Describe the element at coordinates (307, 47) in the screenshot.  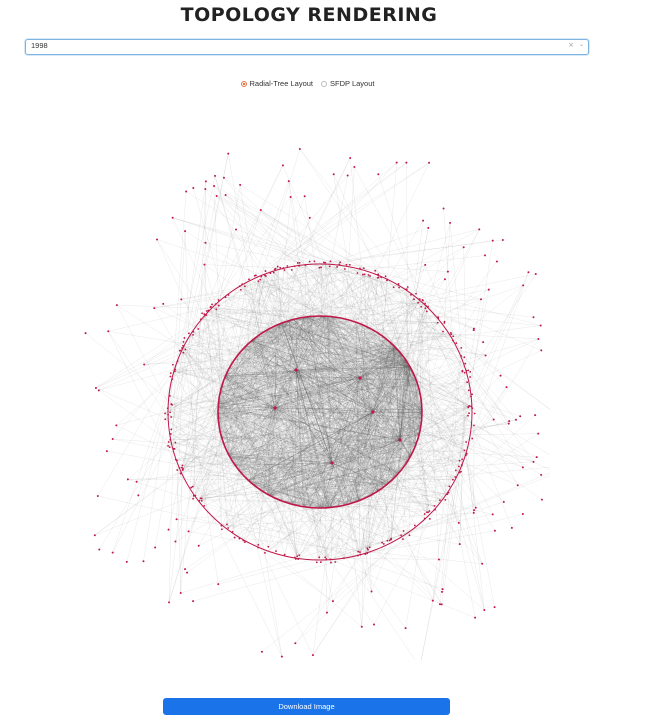
I see `year-select: 1998 × ⌄` at that location.